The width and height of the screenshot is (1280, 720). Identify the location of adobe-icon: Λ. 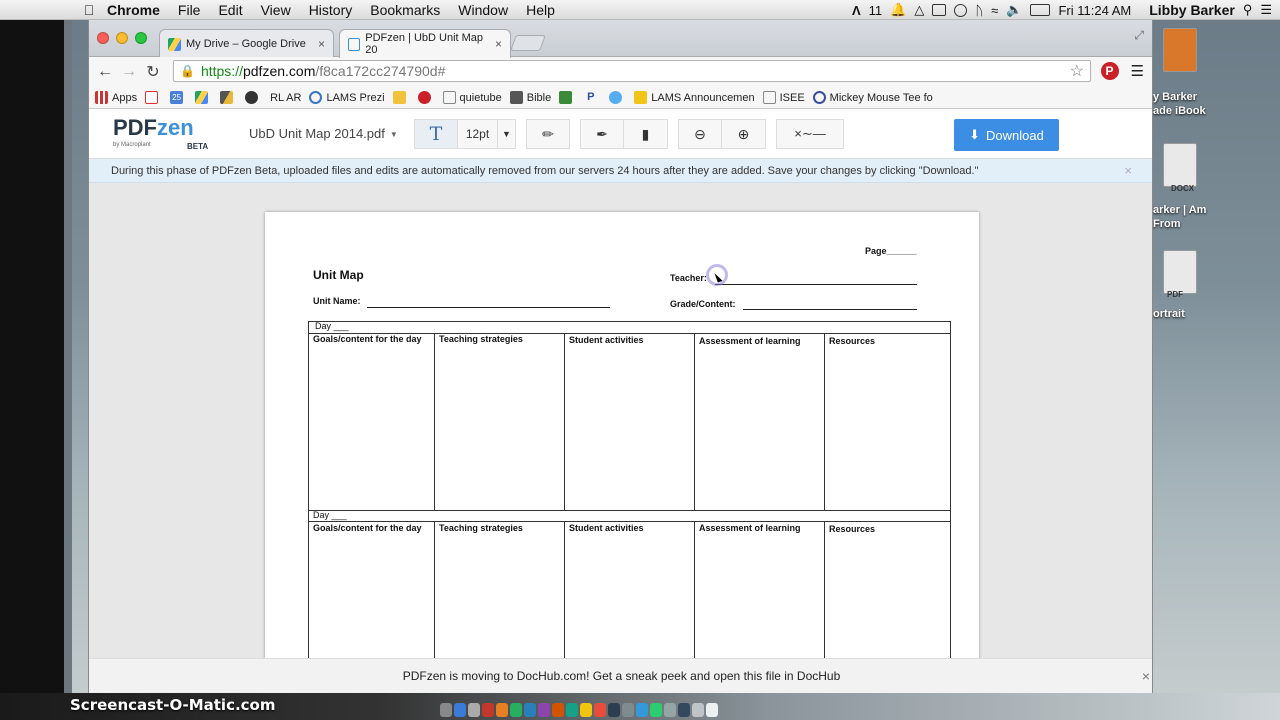
(856, 10).